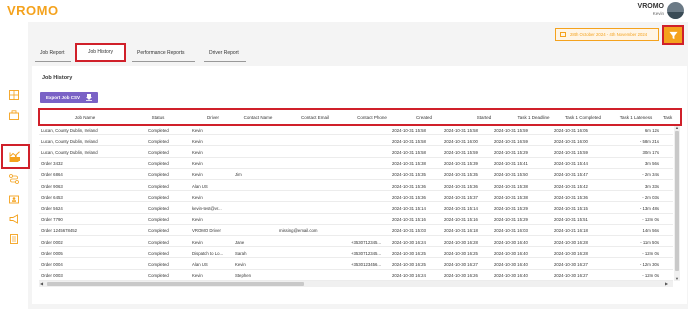 Image resolution: width=688 pixels, height=309 pixels. What do you see at coordinates (258, 117) in the screenshot?
I see `column-header: Contact Name` at bounding box center [258, 117].